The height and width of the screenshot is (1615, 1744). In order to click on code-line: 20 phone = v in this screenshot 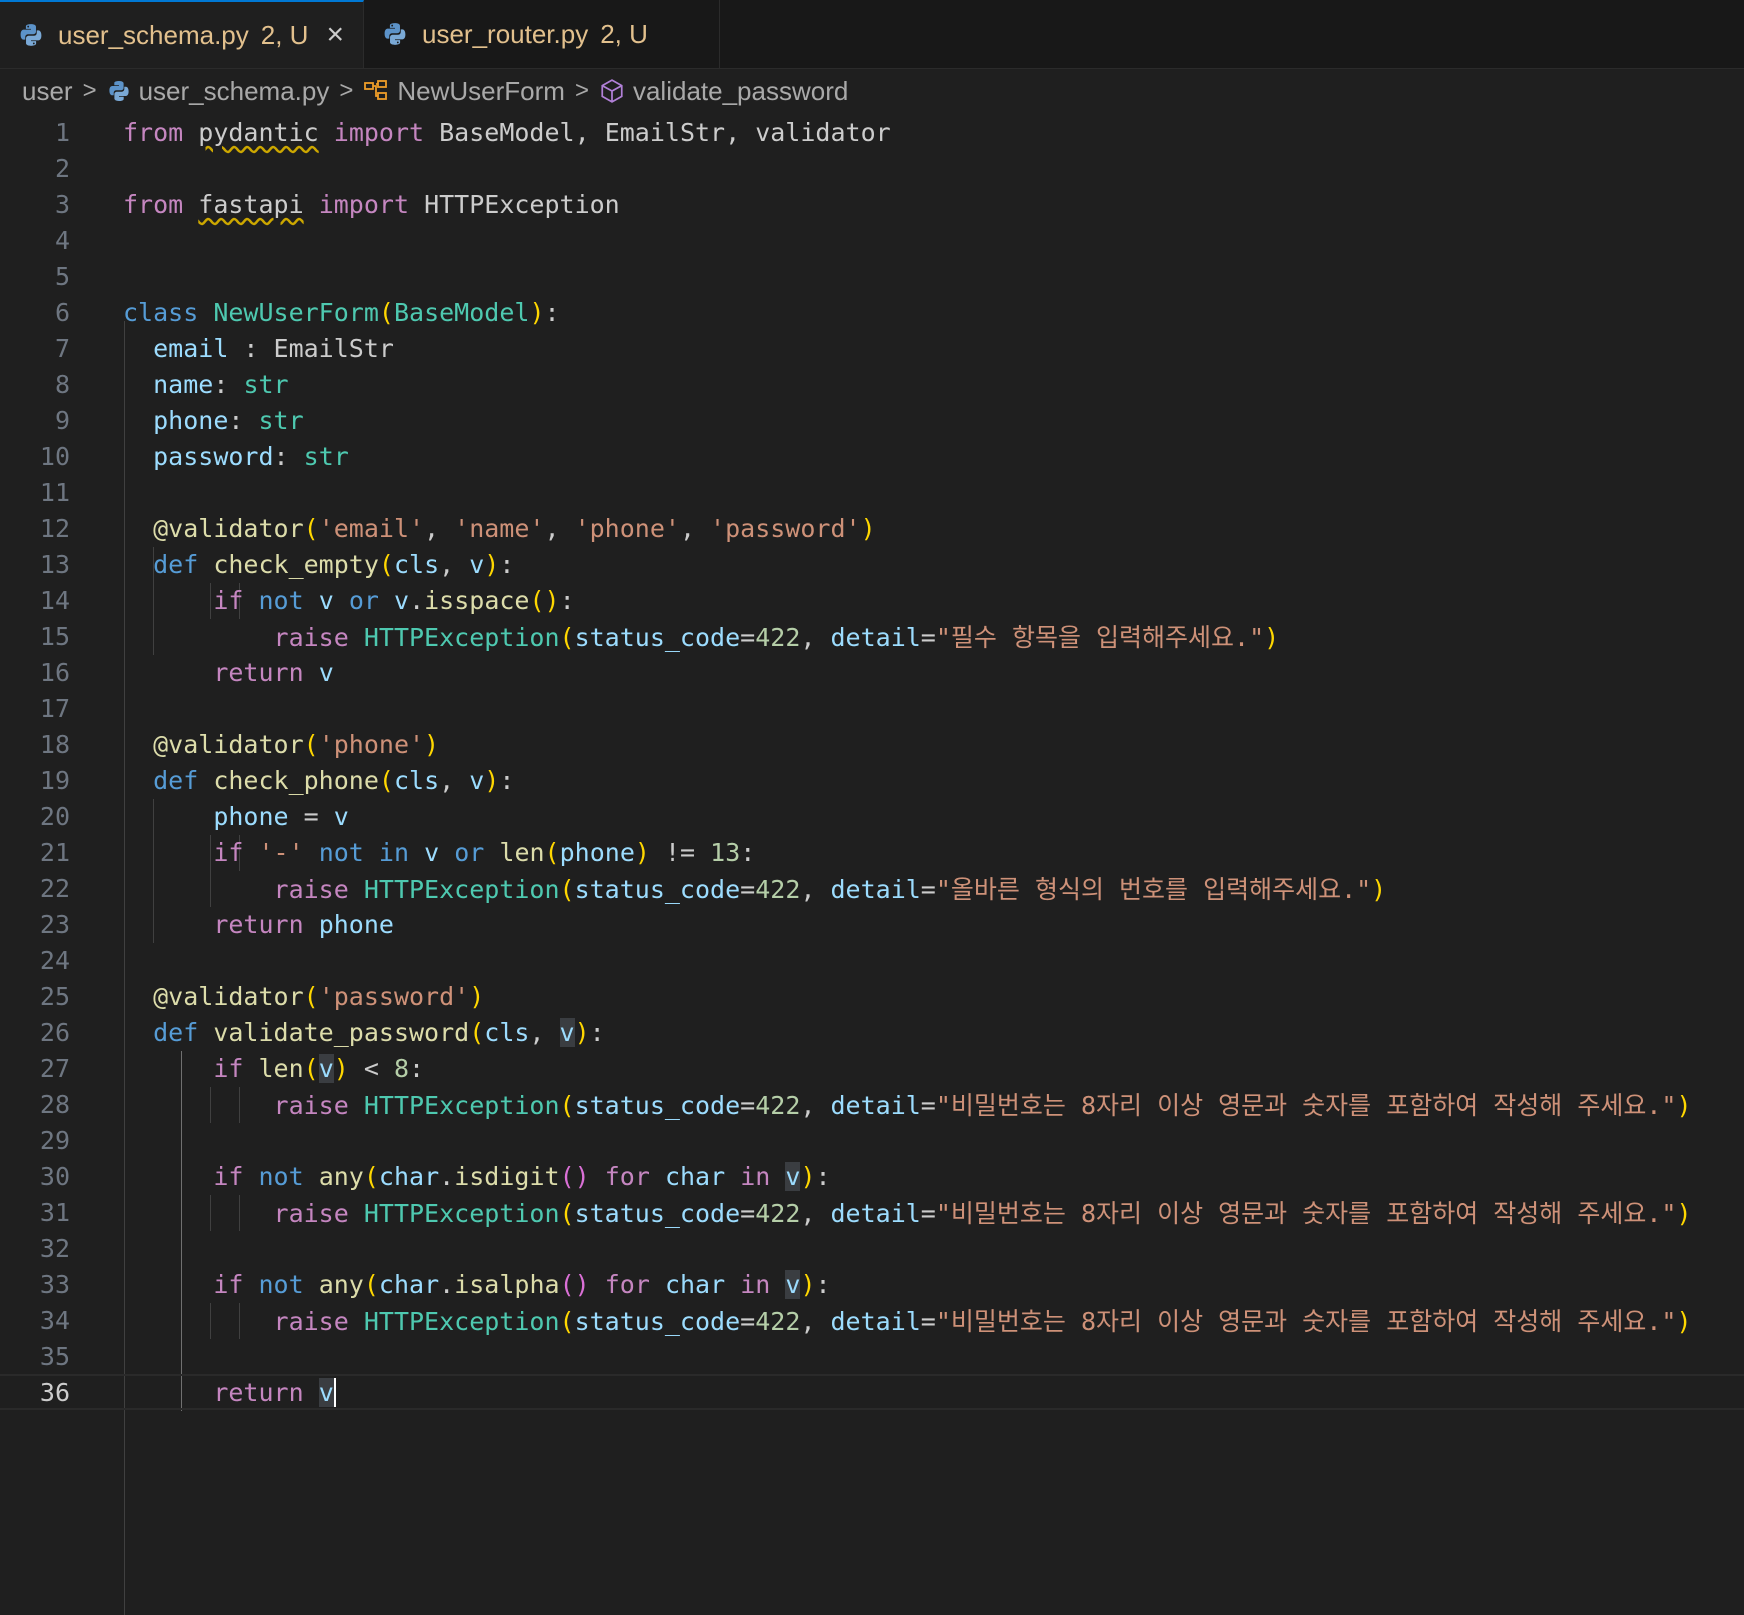, I will do `click(872, 816)`.